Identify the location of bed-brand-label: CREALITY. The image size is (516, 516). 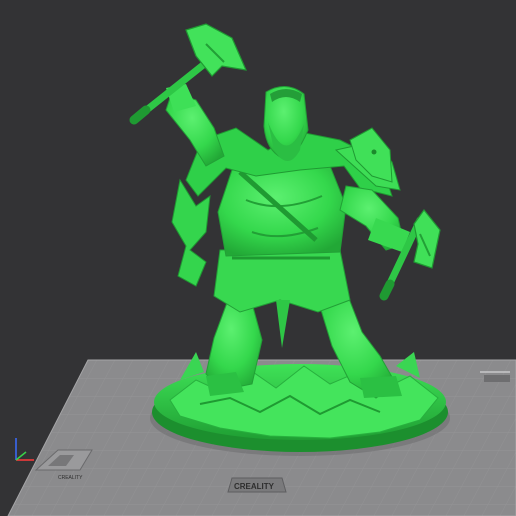
(254, 486).